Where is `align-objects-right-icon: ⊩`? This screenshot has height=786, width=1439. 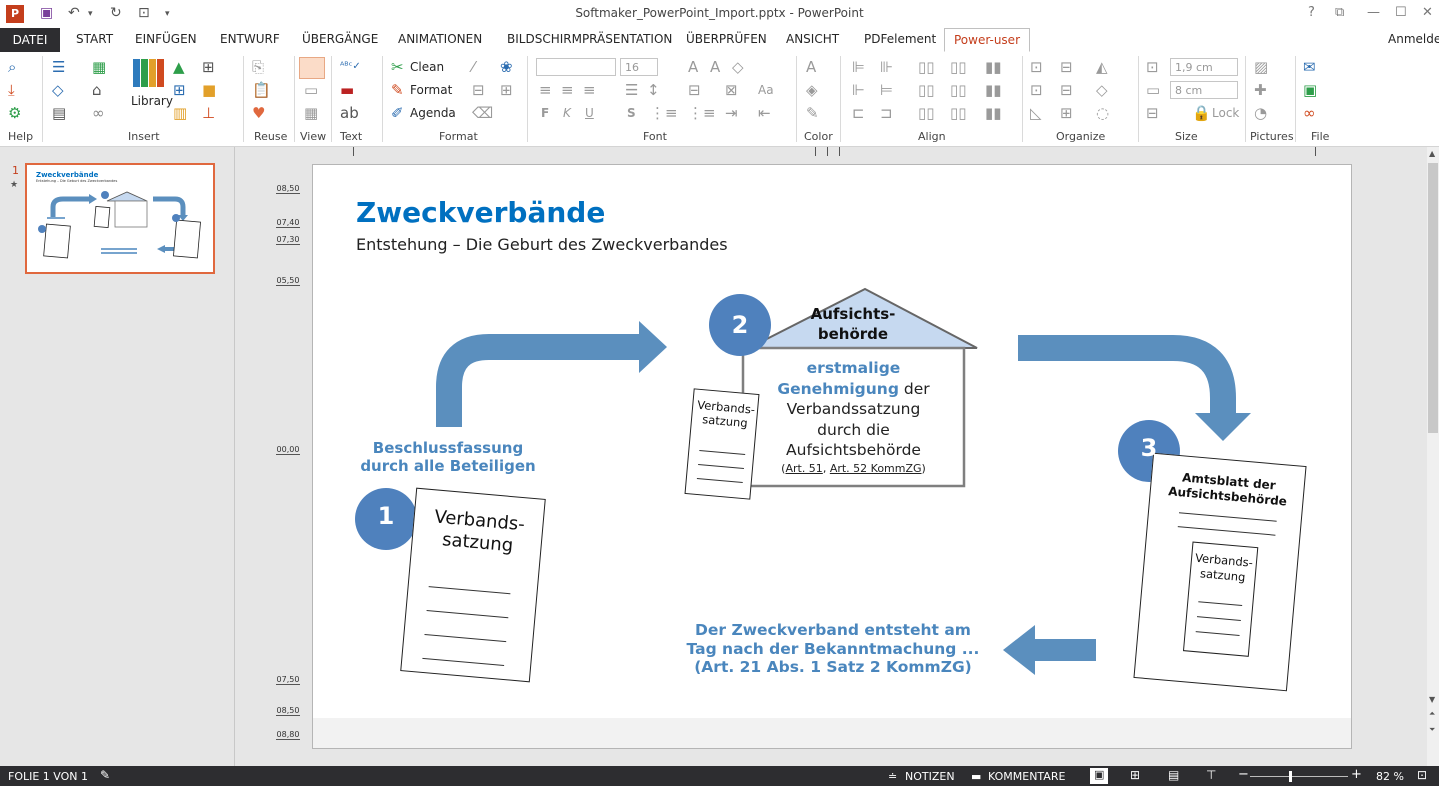 align-objects-right-icon: ⊩ is located at coordinates (858, 90).